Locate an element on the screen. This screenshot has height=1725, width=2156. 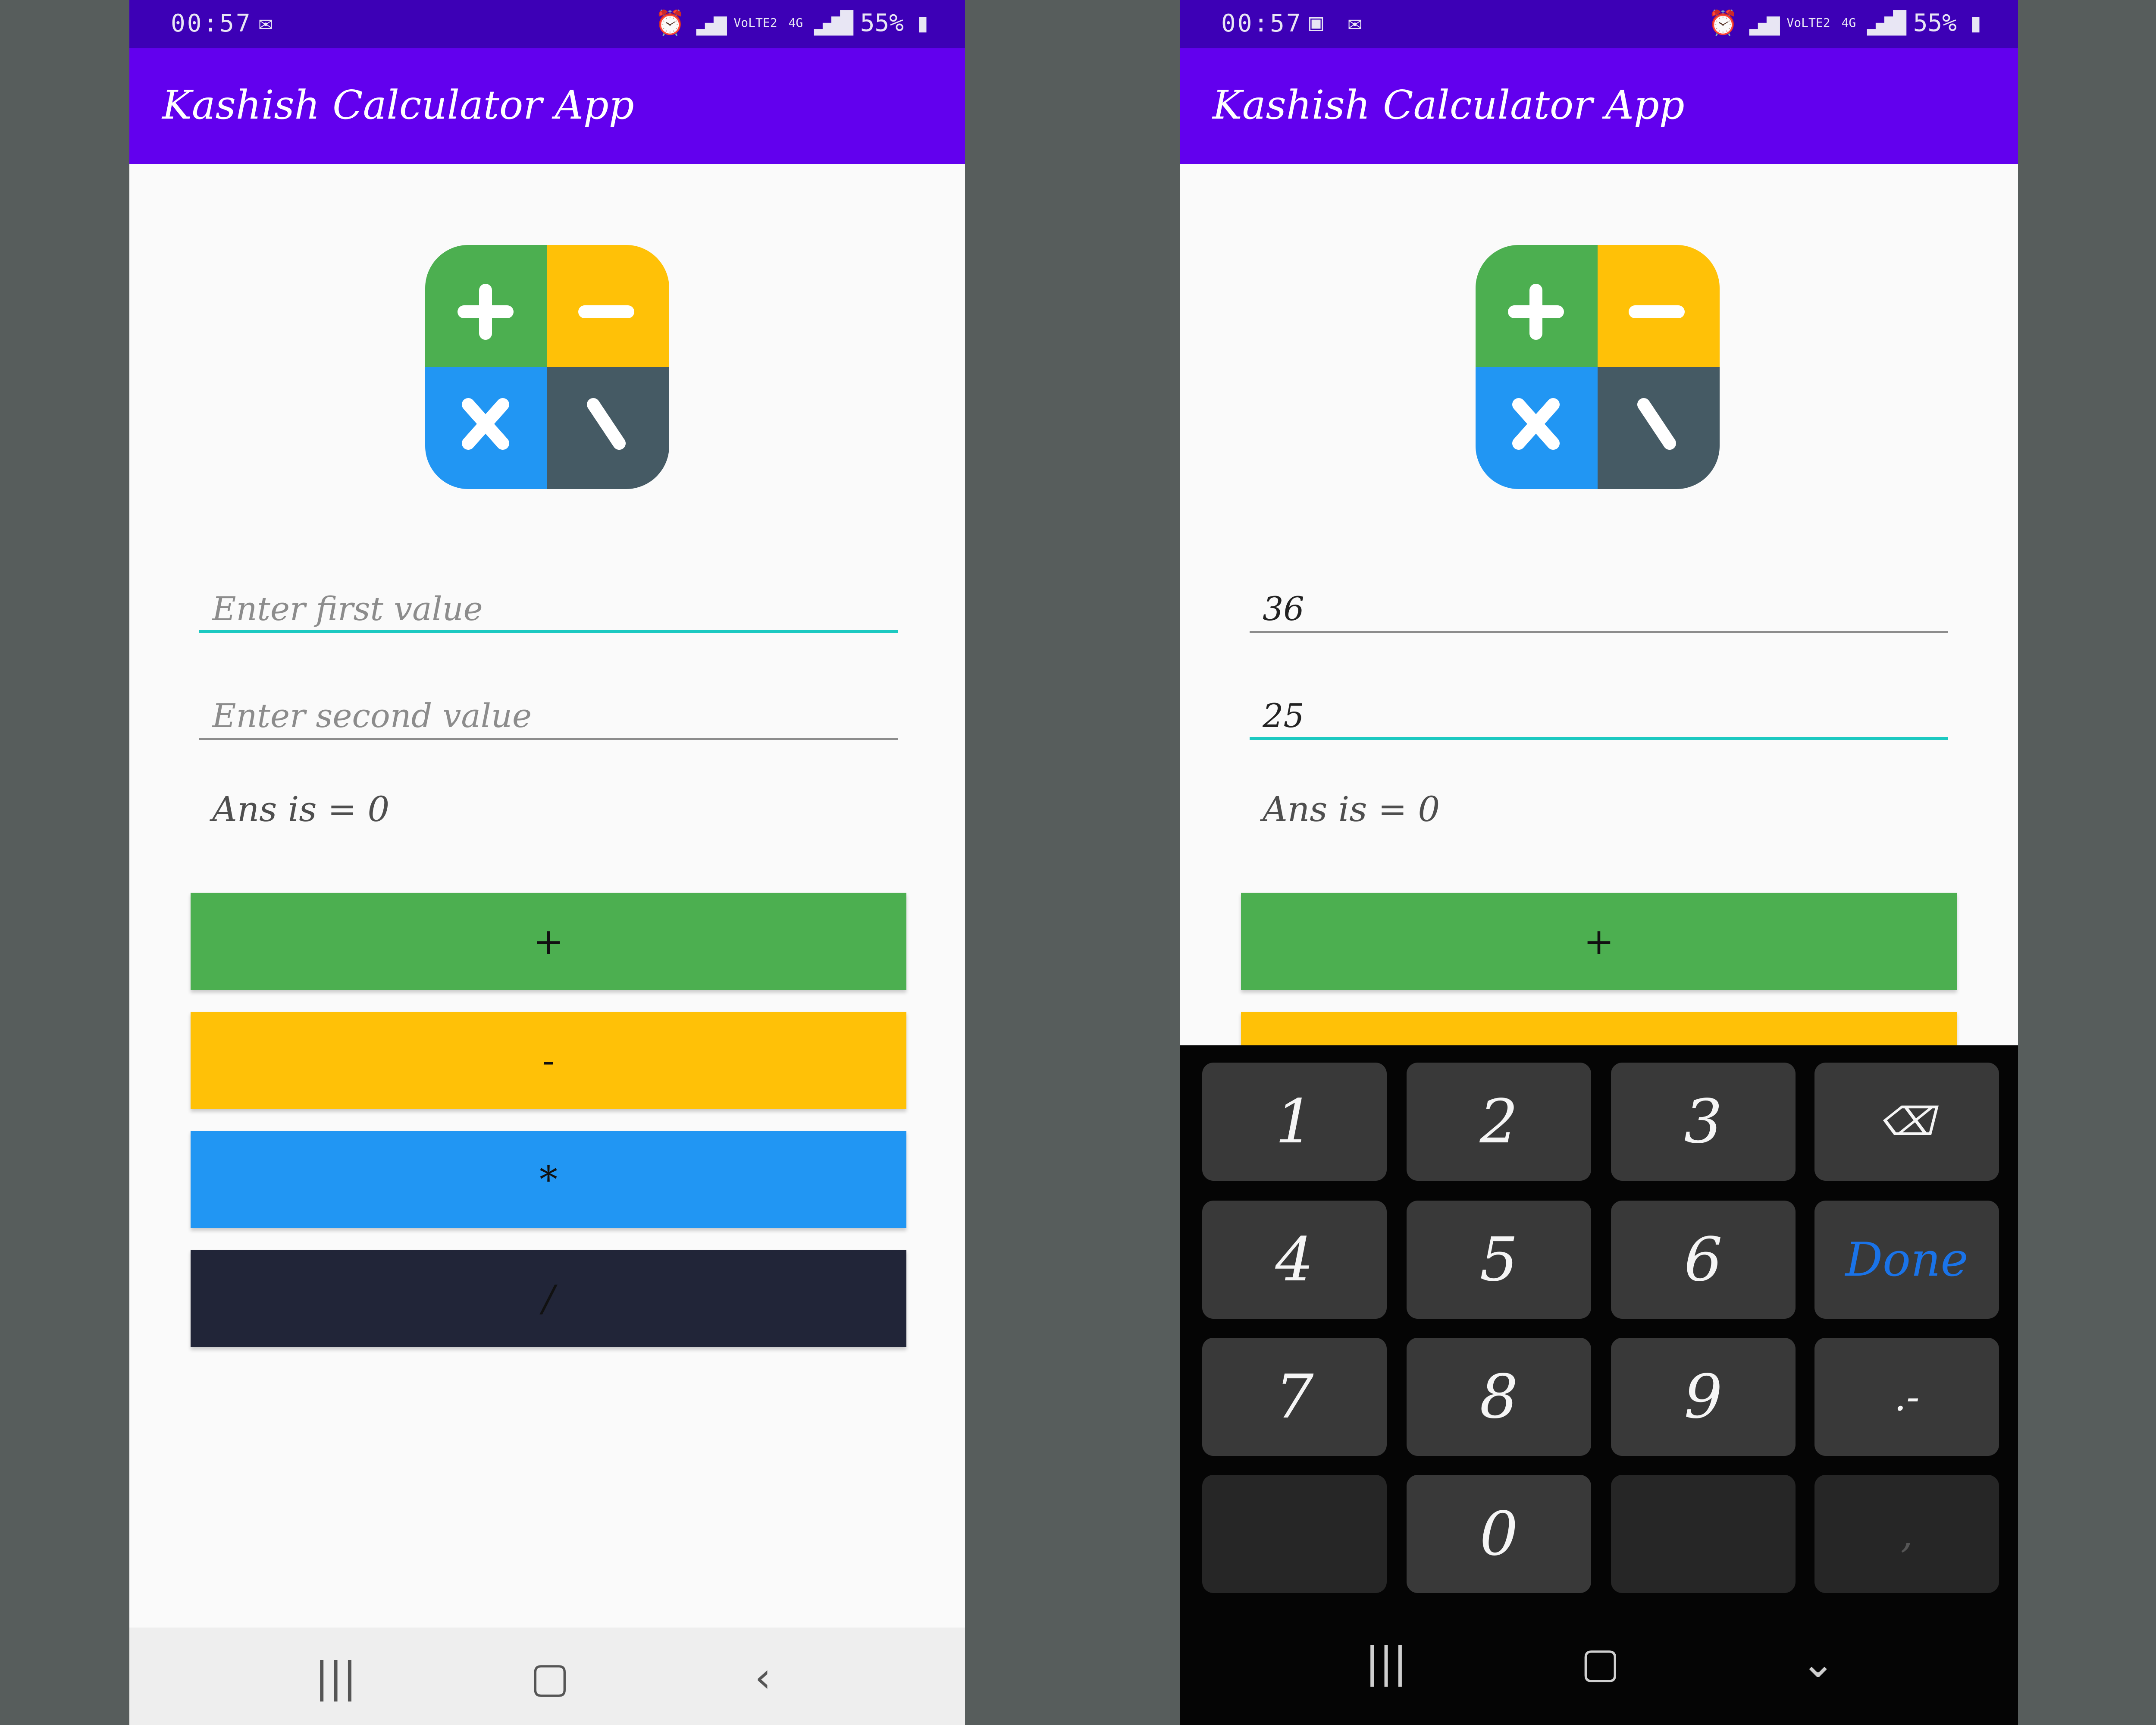
done-button: Done is located at coordinates (1906, 1260).